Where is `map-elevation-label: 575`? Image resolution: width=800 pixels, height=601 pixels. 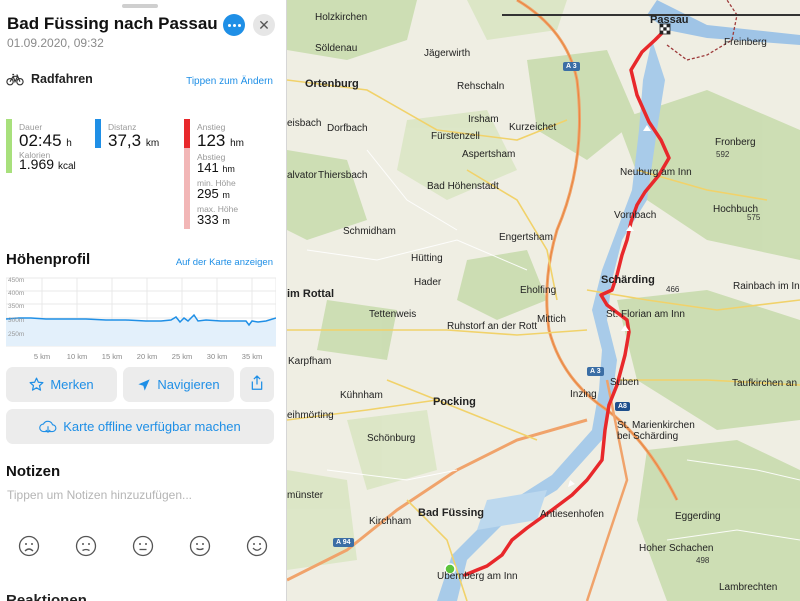
map-elevation-label: 575 is located at coordinates (754, 217).